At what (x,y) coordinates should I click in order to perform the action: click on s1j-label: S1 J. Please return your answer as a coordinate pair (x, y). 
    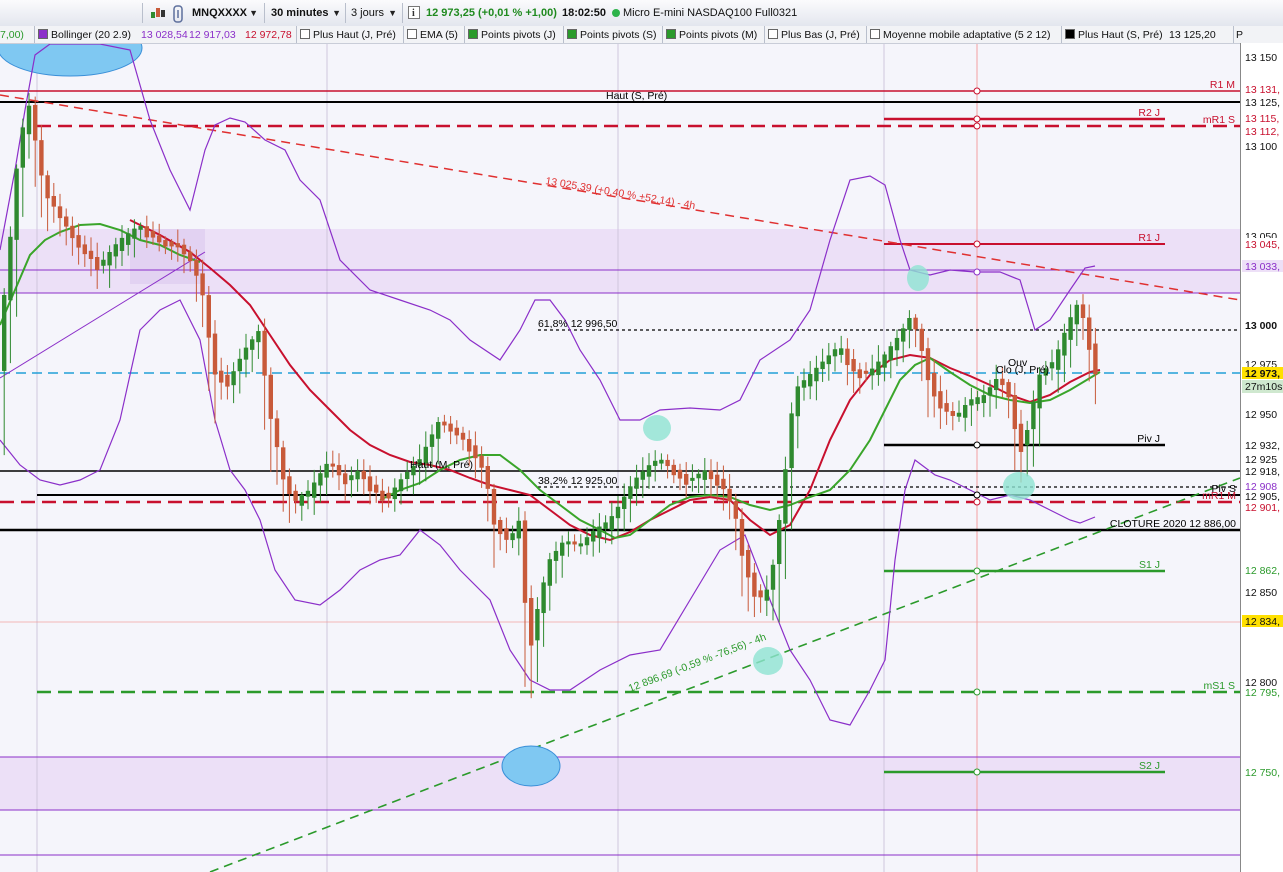
    Looking at the image, I should click on (1149, 565).